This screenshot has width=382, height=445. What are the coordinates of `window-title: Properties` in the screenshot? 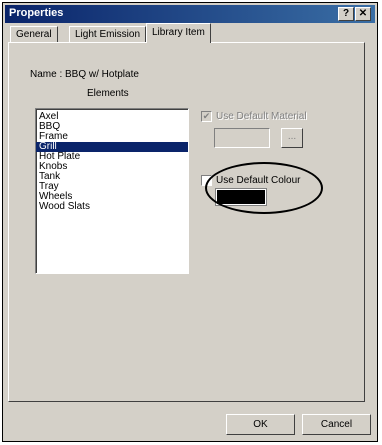 It's located at (36, 13).